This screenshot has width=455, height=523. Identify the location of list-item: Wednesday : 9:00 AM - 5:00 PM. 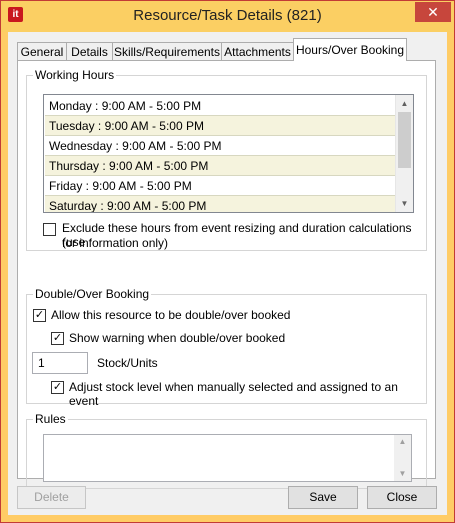
(221, 146).